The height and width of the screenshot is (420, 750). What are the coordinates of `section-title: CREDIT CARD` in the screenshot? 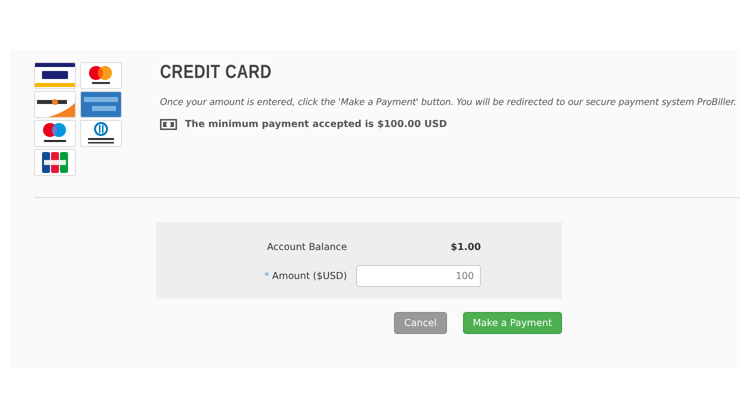 It's located at (216, 73).